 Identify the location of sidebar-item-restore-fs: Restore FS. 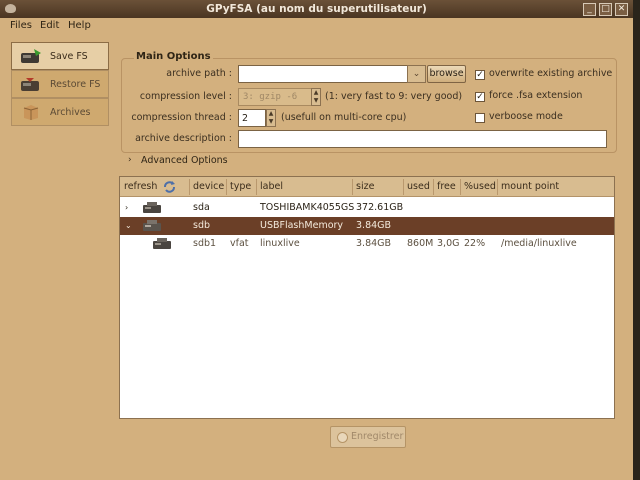
(60, 84).